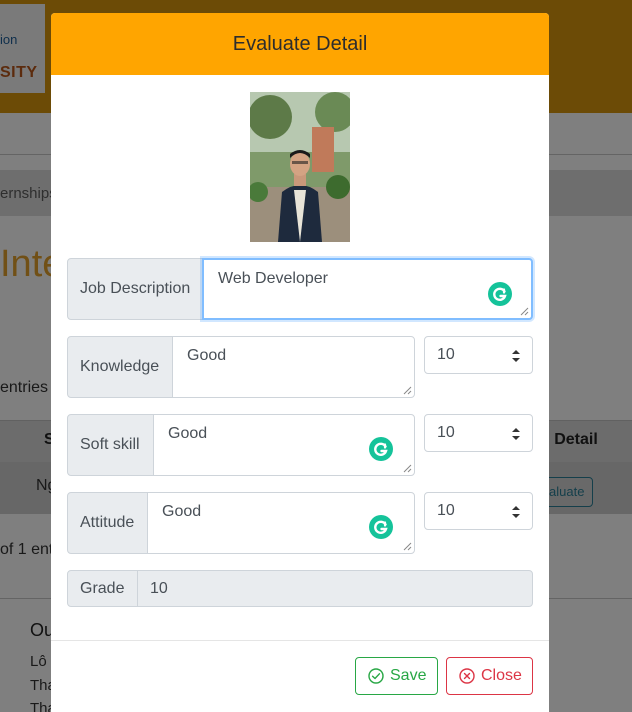 The width and height of the screenshot is (632, 712). What do you see at coordinates (408, 675) in the screenshot?
I see `save-button-label: Save` at bounding box center [408, 675].